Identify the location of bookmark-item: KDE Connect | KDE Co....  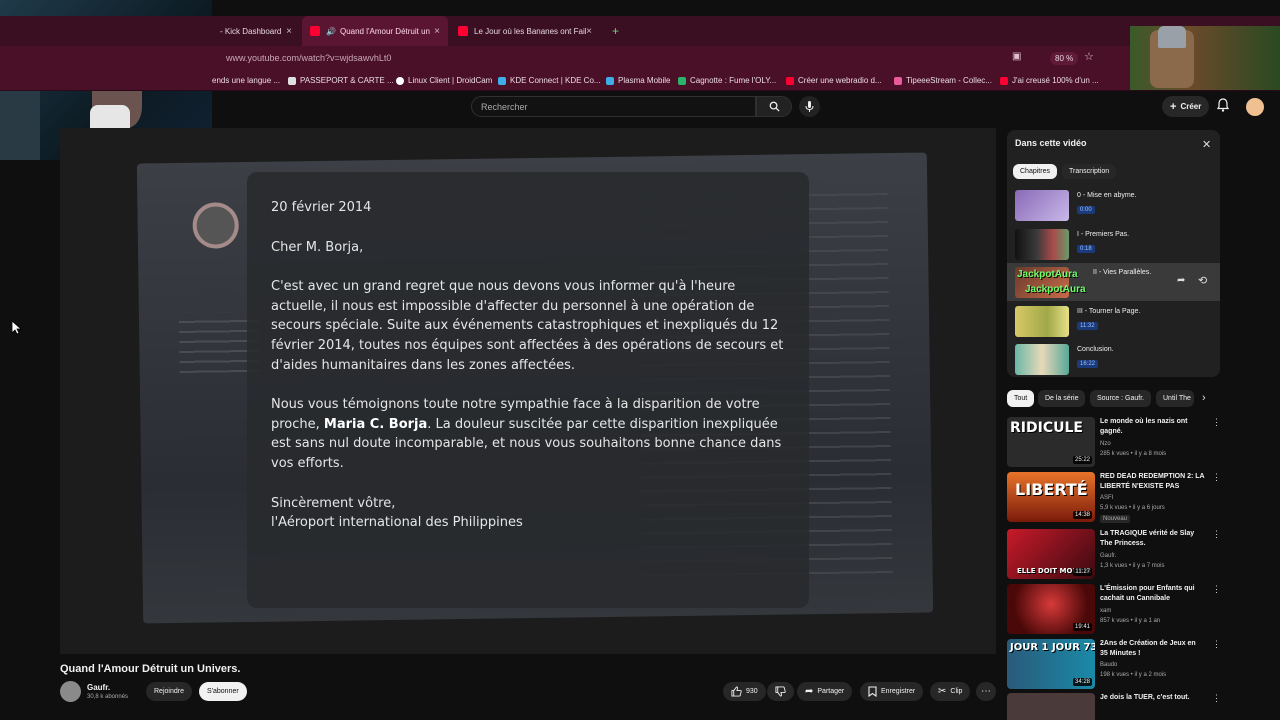
(549, 80).